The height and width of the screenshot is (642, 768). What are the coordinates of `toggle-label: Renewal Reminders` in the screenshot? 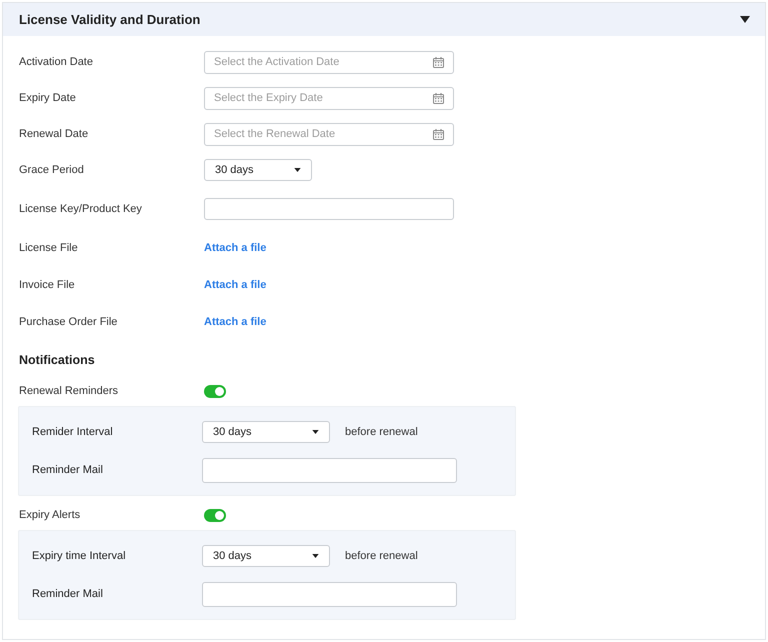 It's located at (68, 391).